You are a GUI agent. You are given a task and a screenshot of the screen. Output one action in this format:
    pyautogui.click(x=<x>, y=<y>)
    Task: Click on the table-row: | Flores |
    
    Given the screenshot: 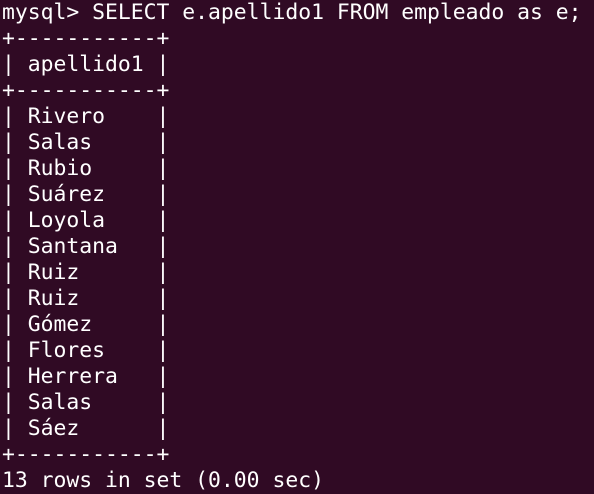 What is the action you would take?
    pyautogui.click(x=86, y=350)
    